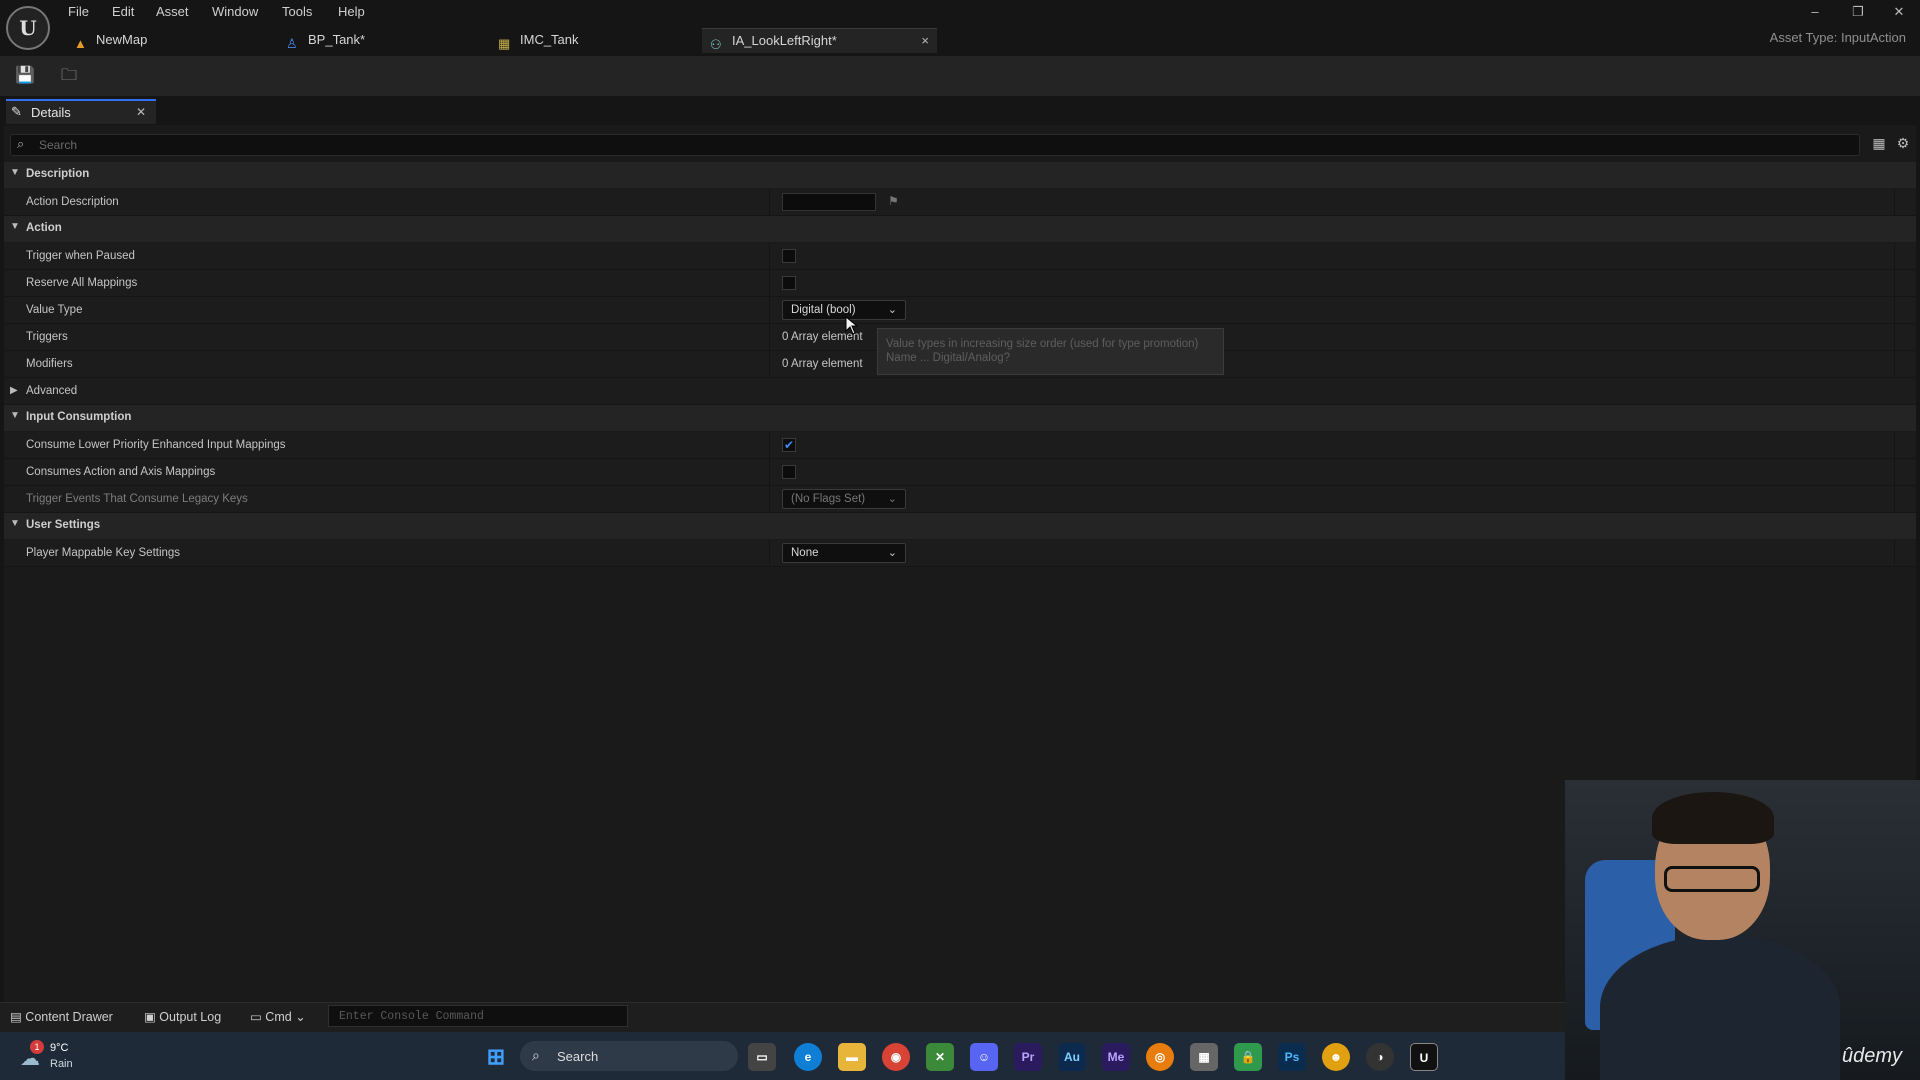 This screenshot has height=1080, width=1920. I want to click on array-count: 0 Array element, so click(822, 364).